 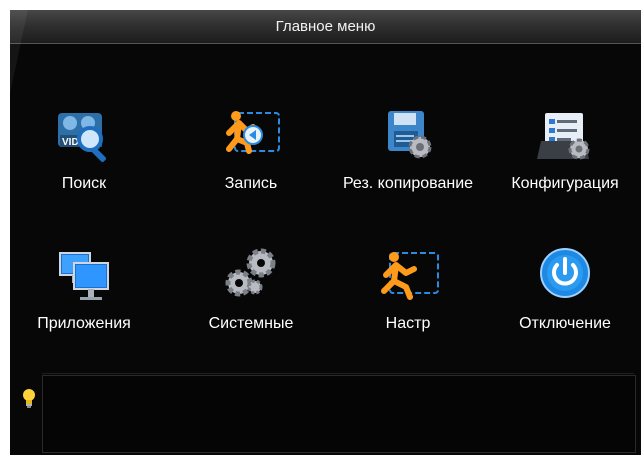 I want to click on menu-item-applications: Приложения, so click(x=87, y=300).